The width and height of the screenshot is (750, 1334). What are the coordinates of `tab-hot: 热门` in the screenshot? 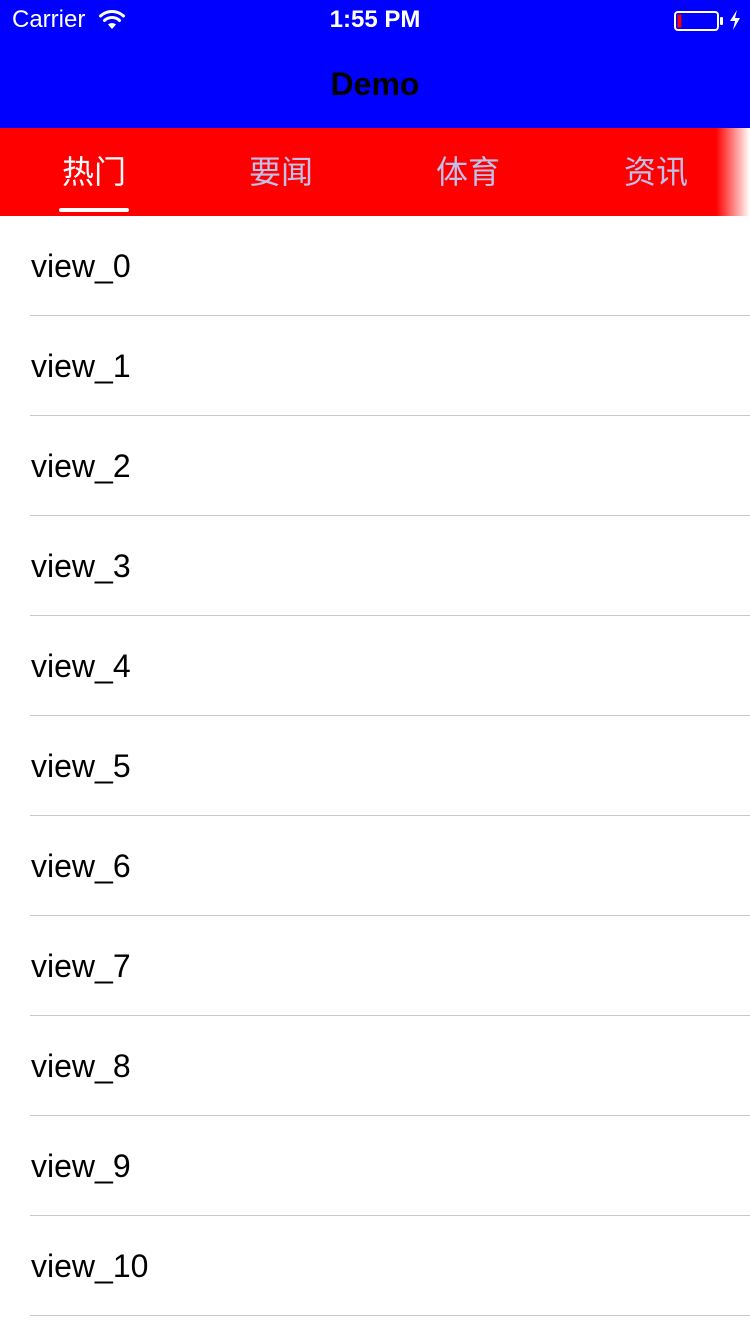 It's located at (94, 172).